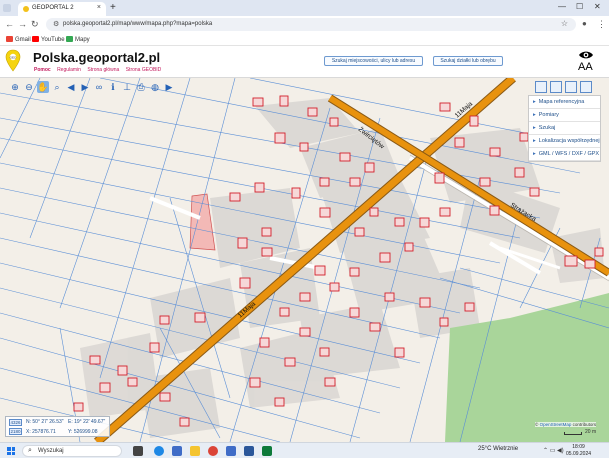 Image resolution: width=609 pixels, height=458 pixels. I want to click on edge-icon, so click(159, 451).